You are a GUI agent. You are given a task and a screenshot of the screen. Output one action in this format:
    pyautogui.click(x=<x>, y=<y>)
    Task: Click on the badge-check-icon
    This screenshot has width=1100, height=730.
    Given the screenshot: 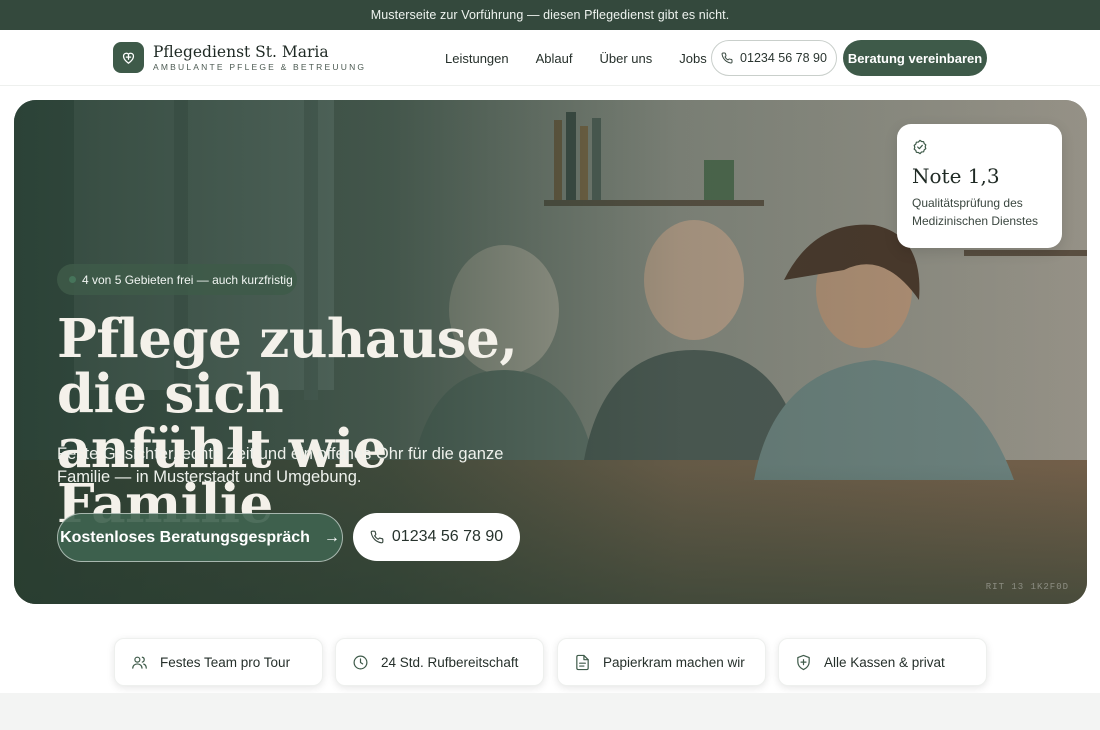 What is the action you would take?
    pyautogui.click(x=920, y=147)
    